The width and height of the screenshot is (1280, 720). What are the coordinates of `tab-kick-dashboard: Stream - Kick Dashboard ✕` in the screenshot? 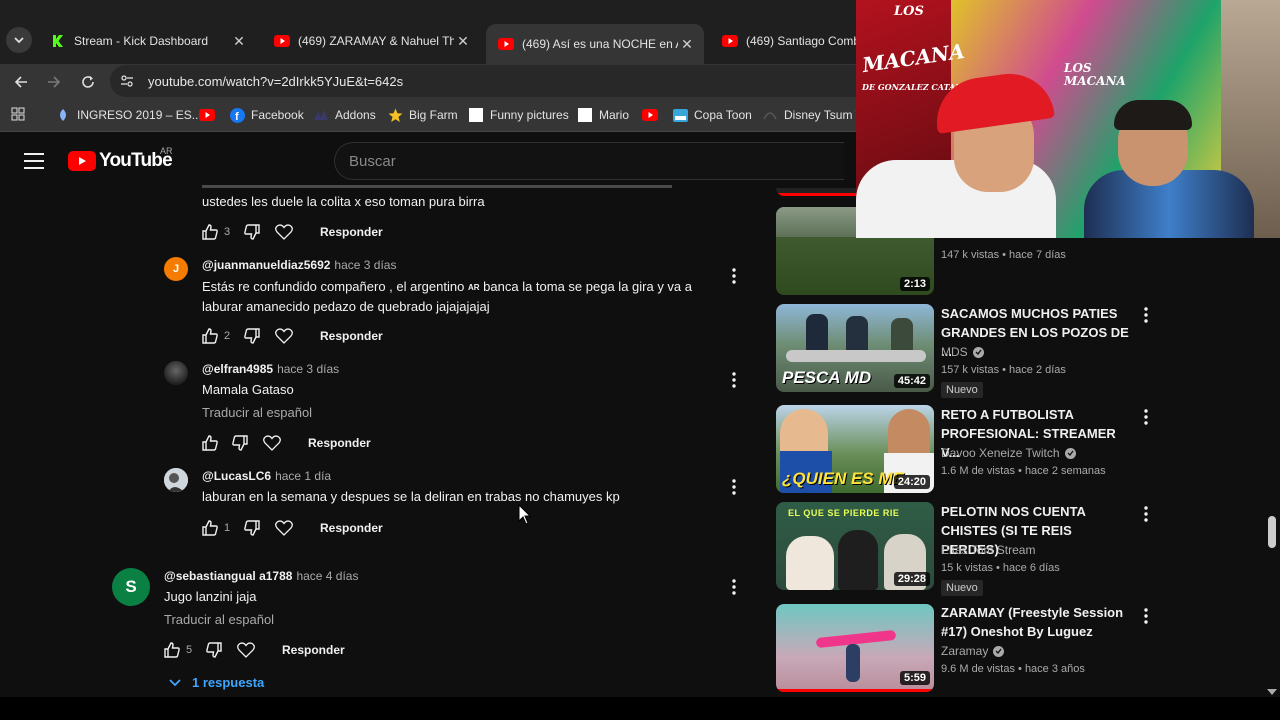 It's located at (147, 41).